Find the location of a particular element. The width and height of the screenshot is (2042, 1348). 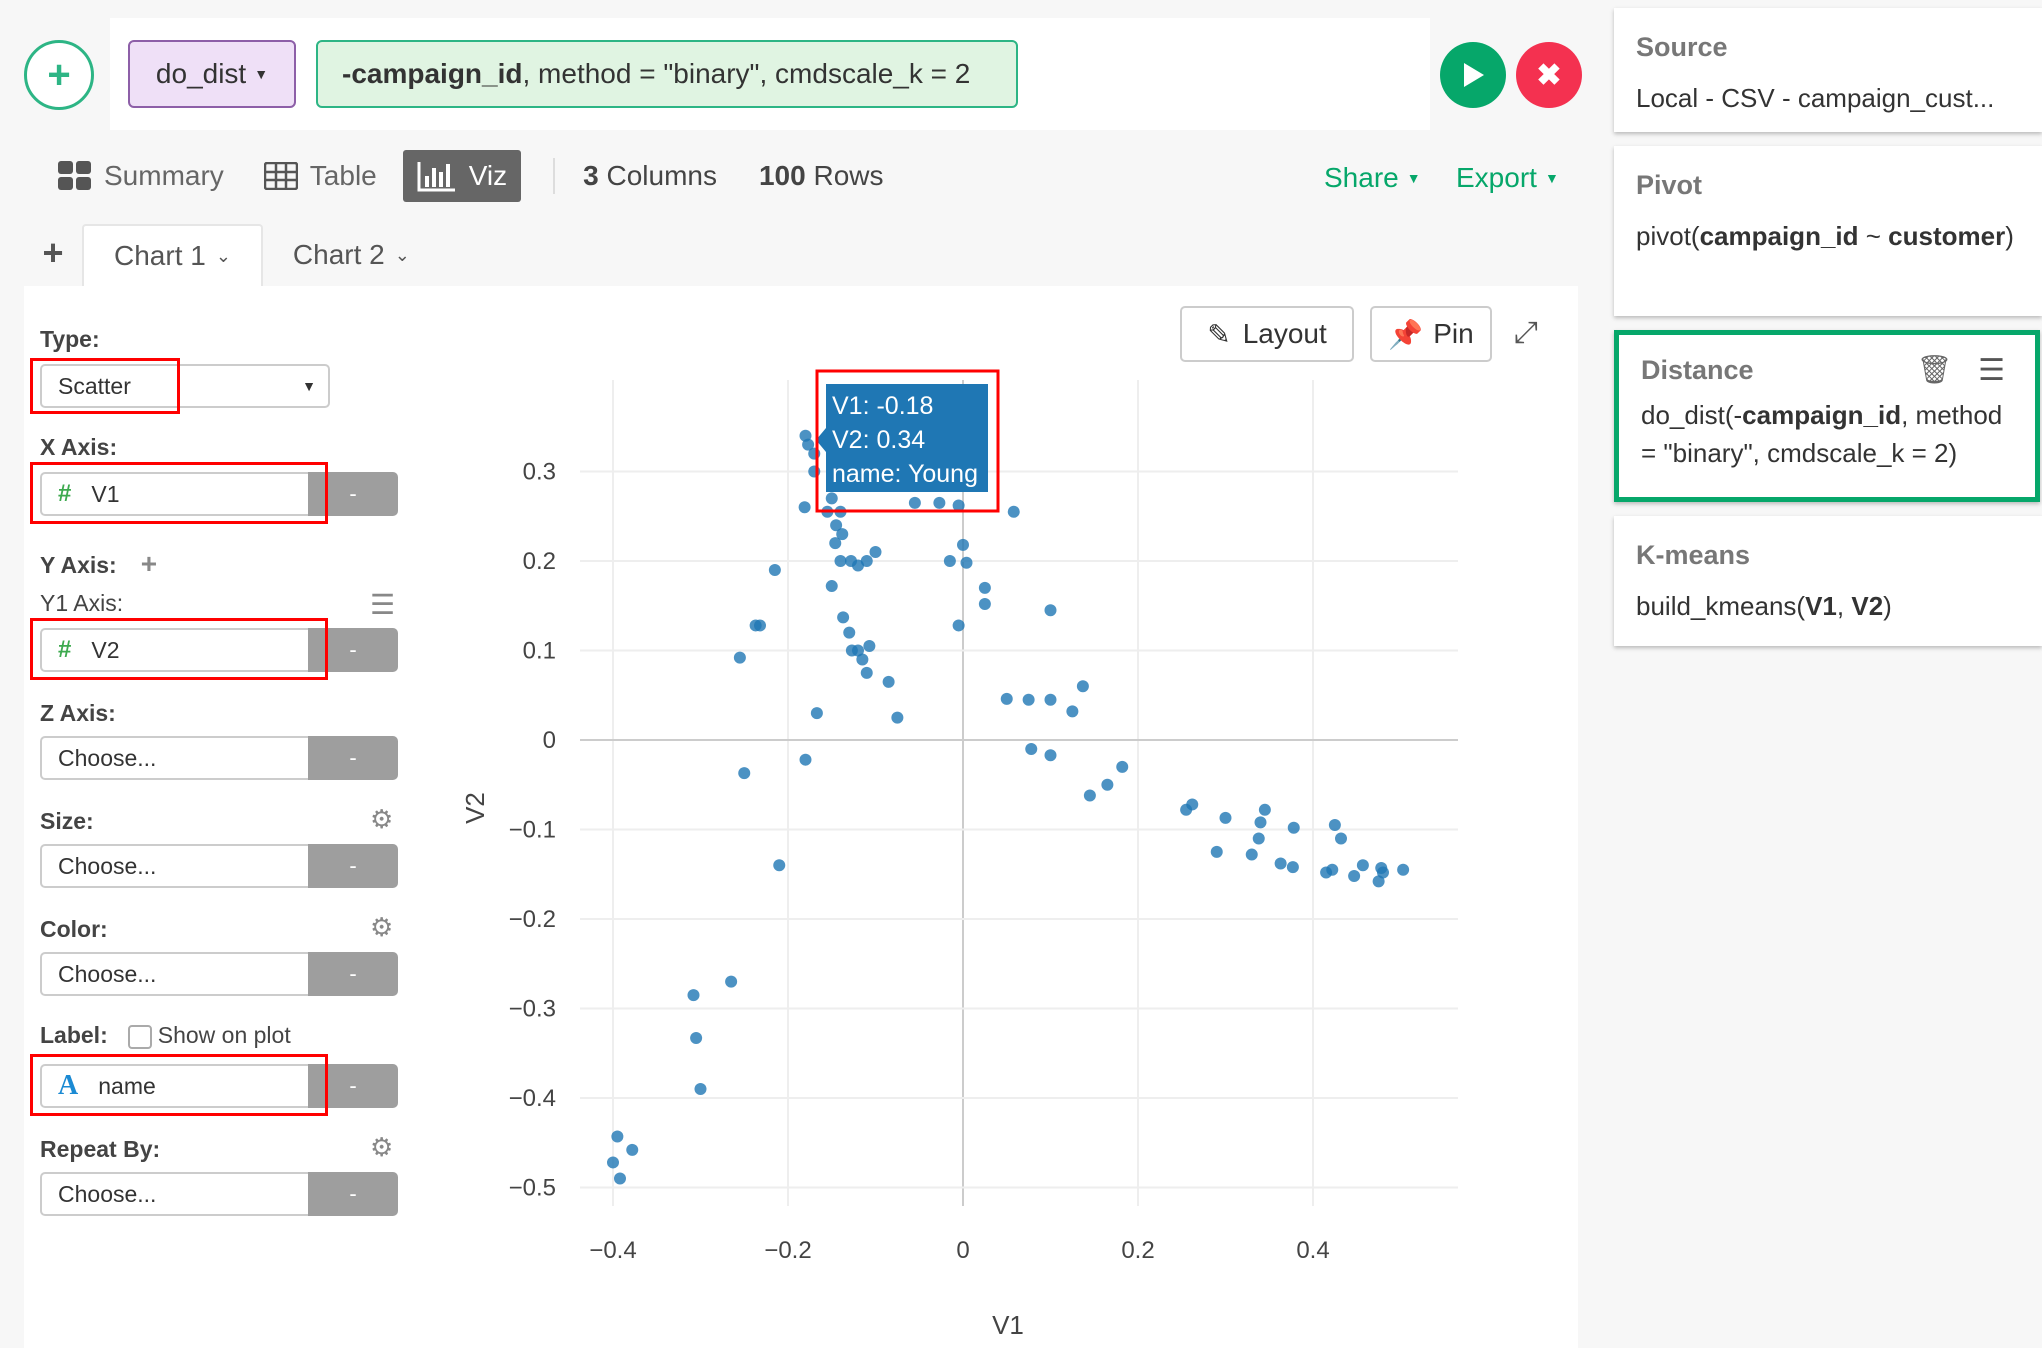

step-kmeans: K-means build_kmeans(V1, V2) is located at coordinates (1828, 581).